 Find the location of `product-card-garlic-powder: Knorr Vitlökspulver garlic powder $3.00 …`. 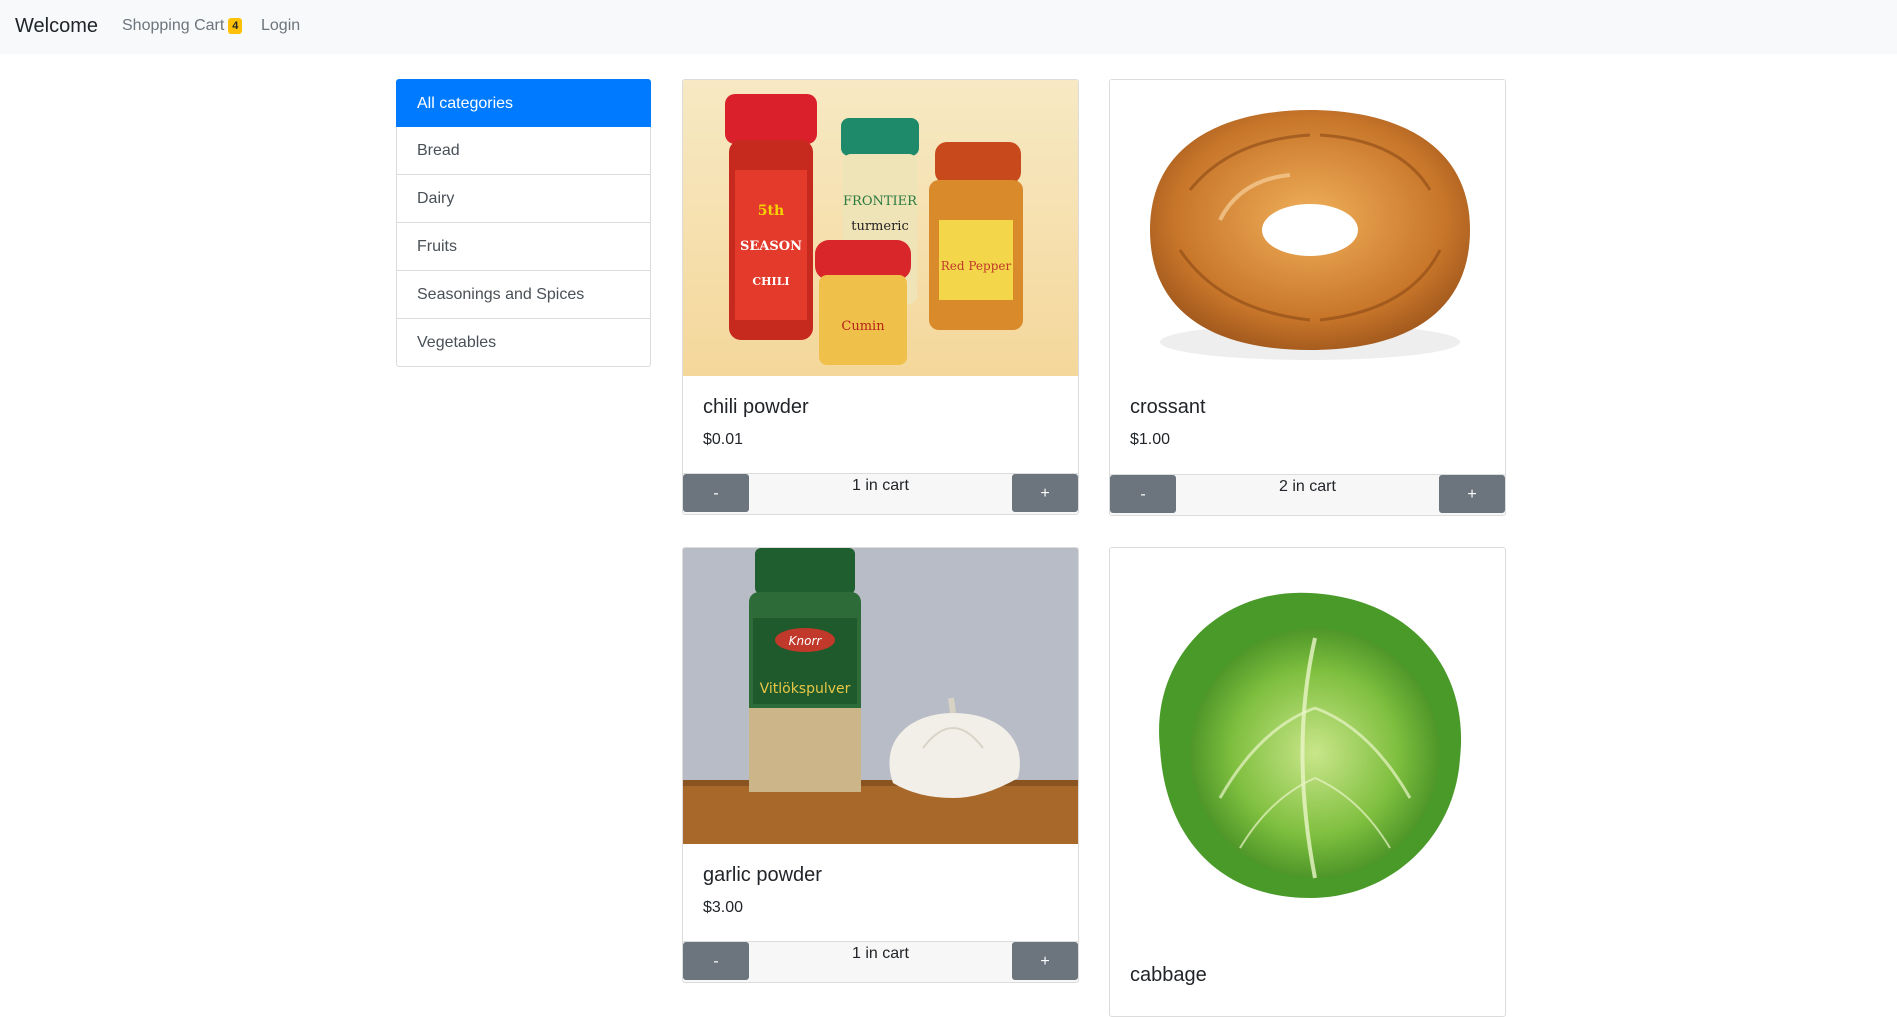

product-card-garlic-powder: Knorr Vitlökspulver garlic powder $3.00 … is located at coordinates (880, 765).